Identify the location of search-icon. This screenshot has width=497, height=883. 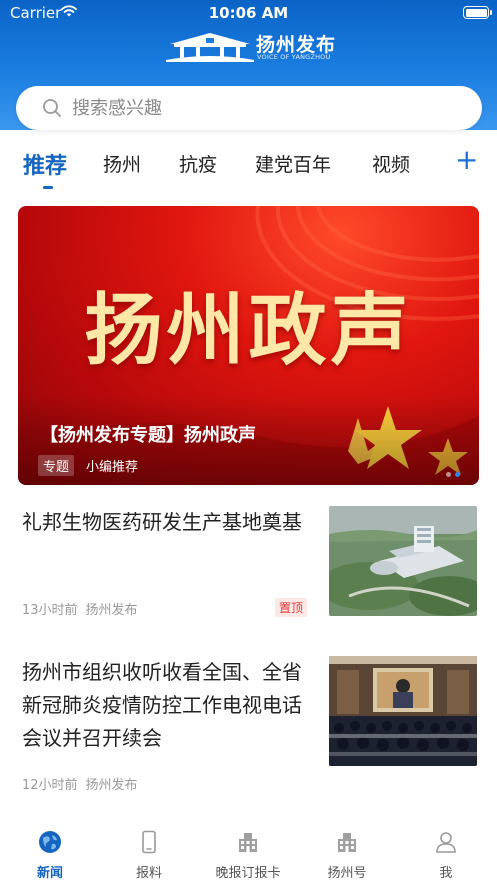
(52, 108).